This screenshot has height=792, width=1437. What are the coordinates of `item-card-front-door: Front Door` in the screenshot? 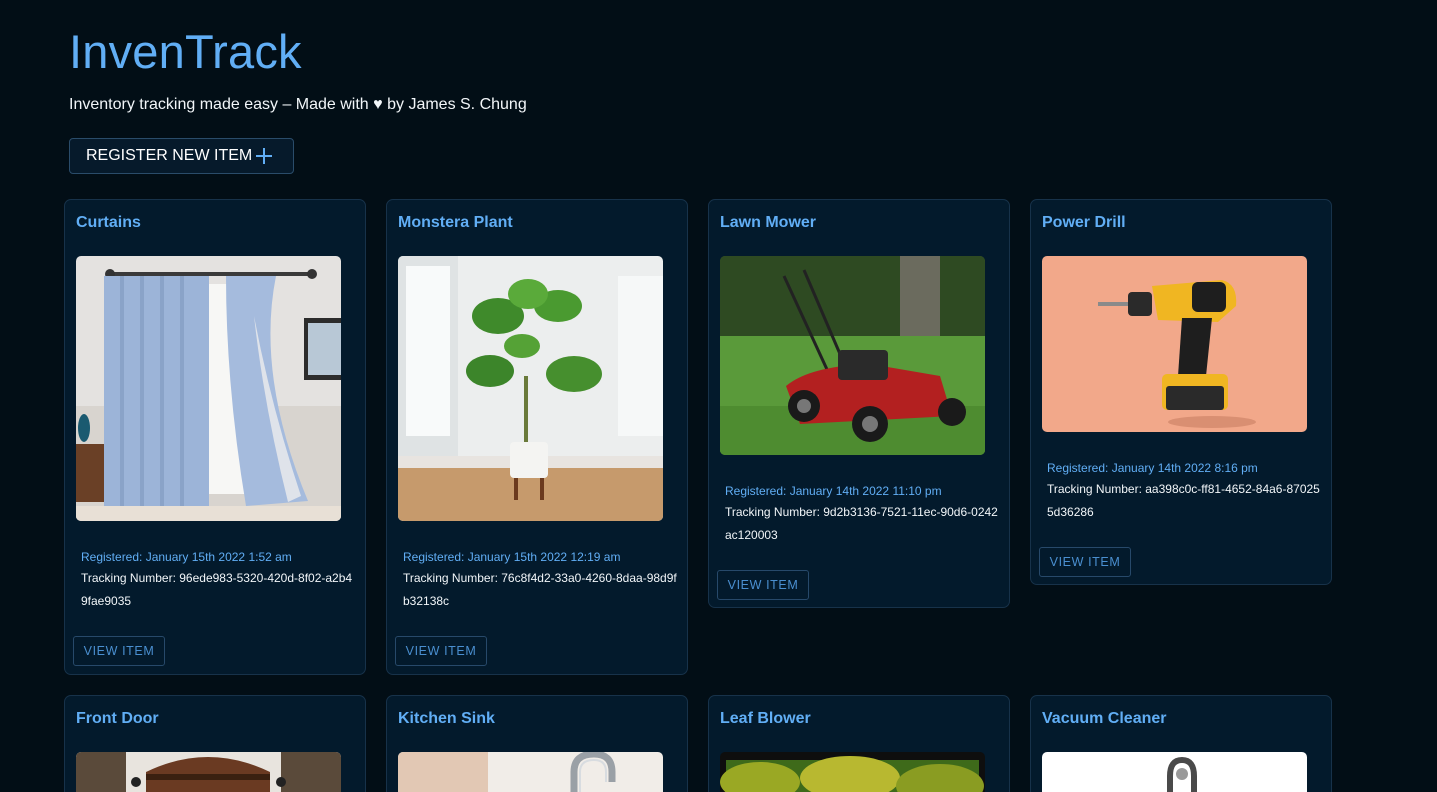 It's located at (215, 743).